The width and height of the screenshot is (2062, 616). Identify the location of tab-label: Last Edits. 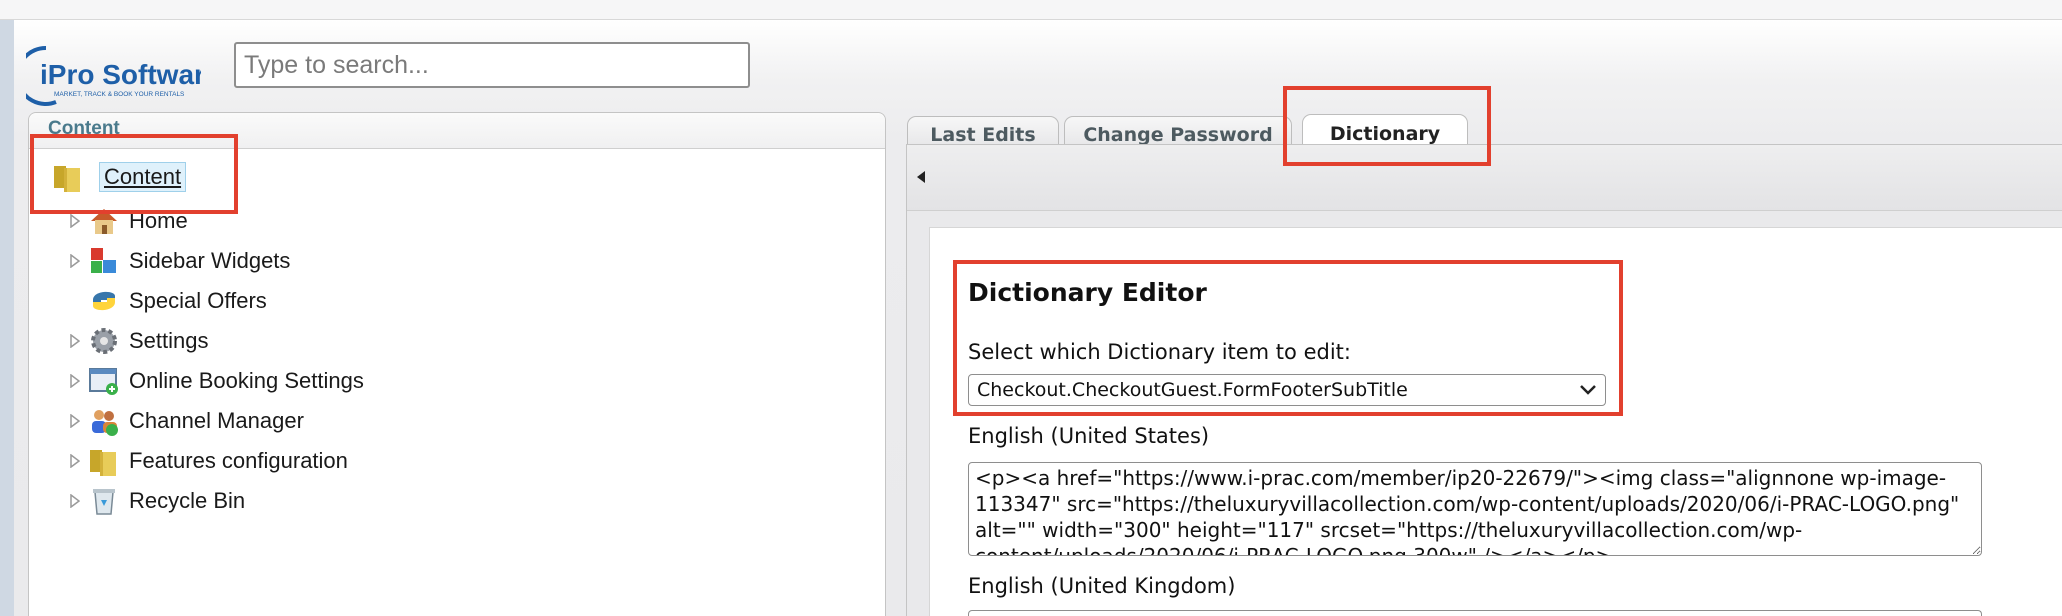
(983, 134).